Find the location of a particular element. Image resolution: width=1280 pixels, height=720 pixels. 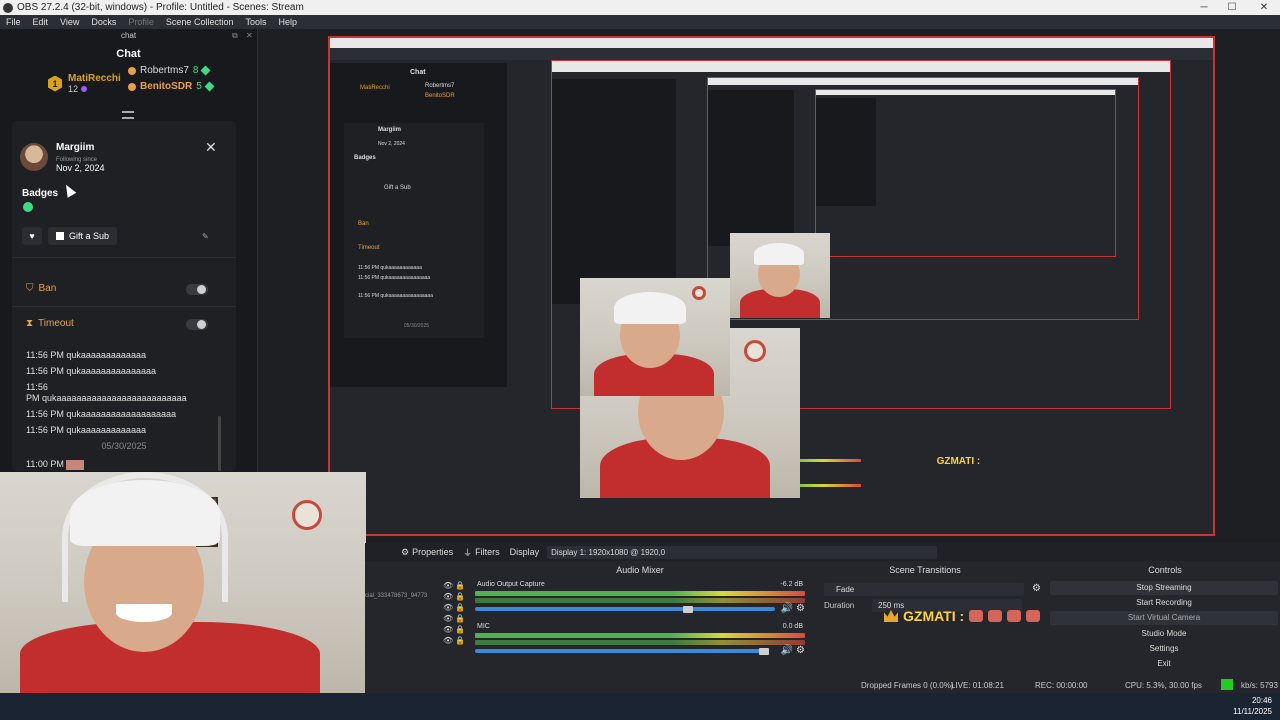

gift-badge-icon is located at coordinates (132, 86).